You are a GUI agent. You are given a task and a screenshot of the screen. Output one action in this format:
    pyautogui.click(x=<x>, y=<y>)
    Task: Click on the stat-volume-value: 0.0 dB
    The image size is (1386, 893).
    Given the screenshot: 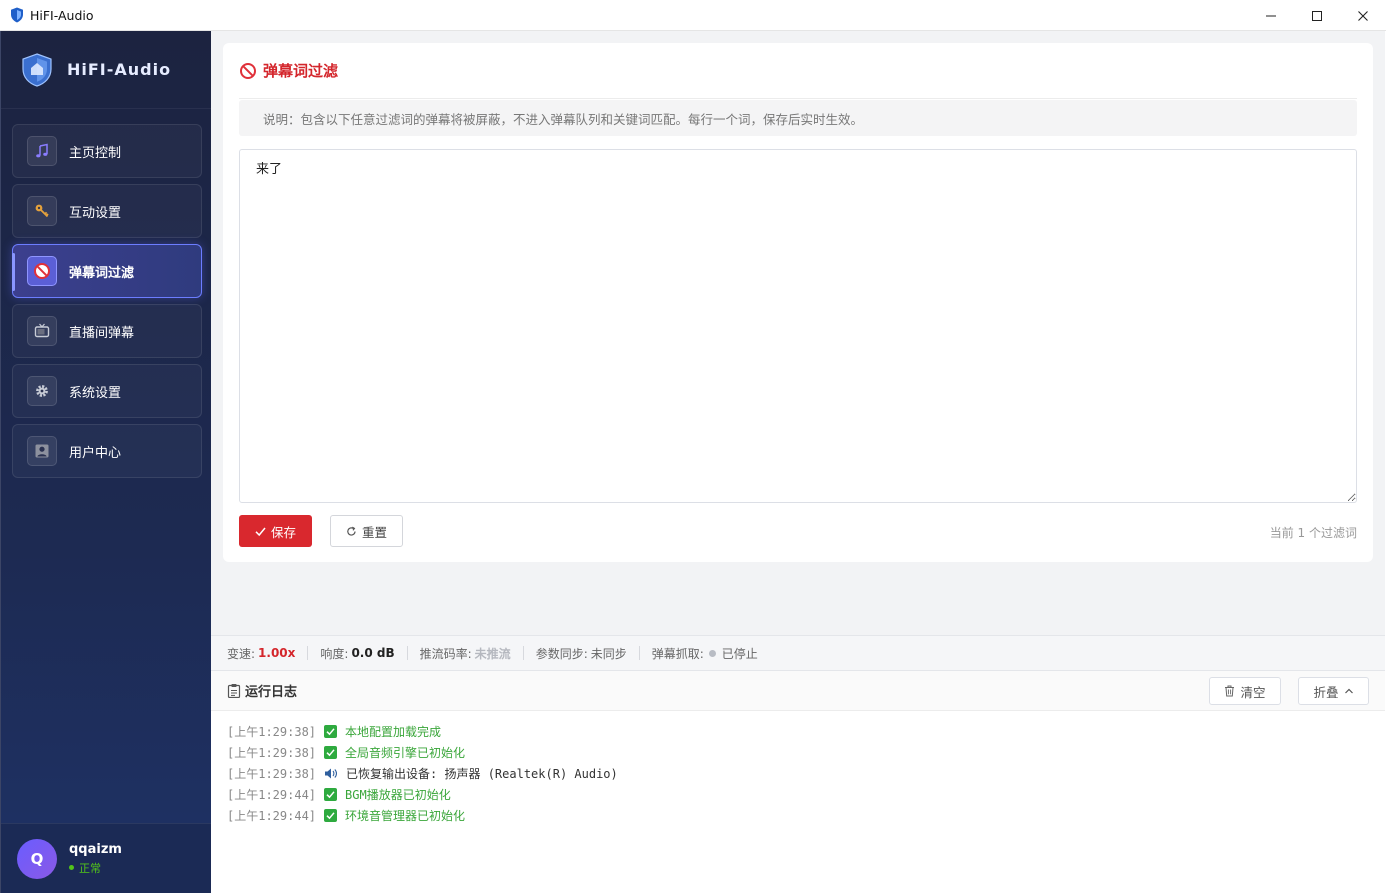 What is the action you would take?
    pyautogui.click(x=373, y=653)
    